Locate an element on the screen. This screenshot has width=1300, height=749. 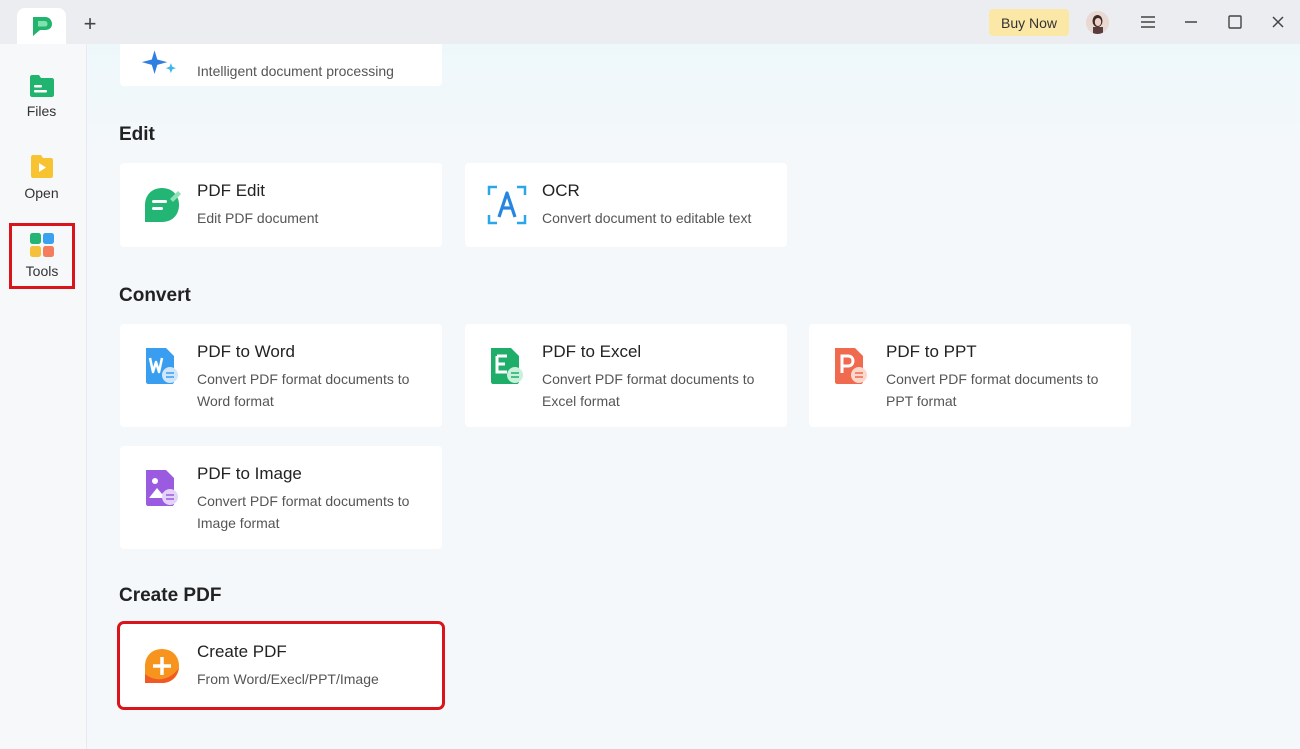
card-description: From Word/Execl/PPT/Image is located at coordinates (288, 679).